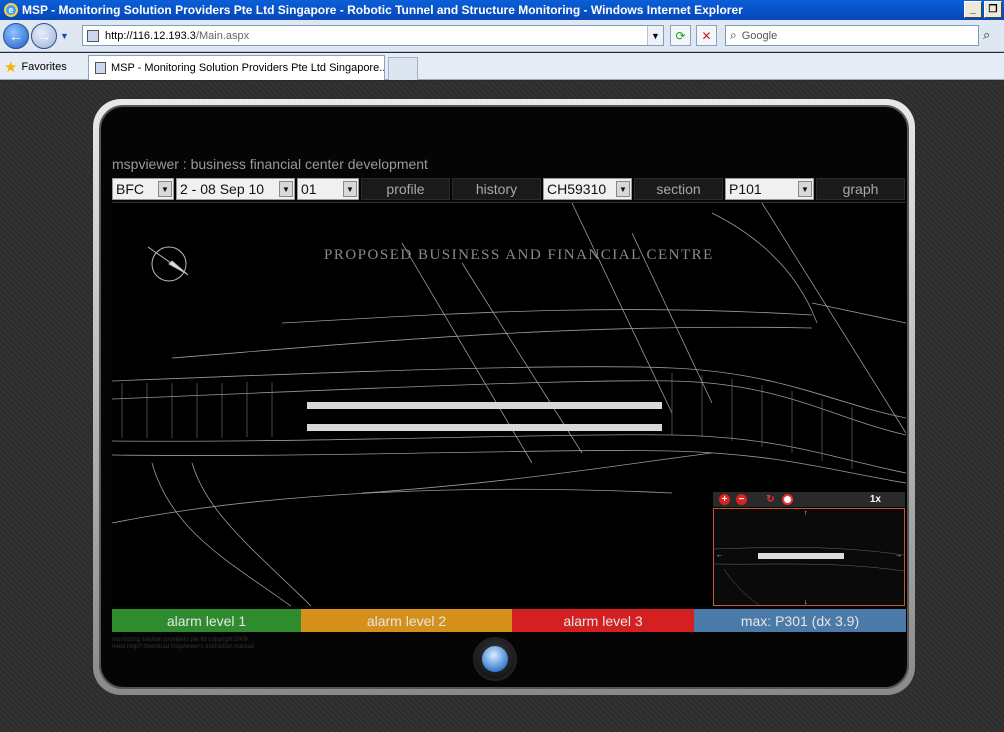 This screenshot has width=1004, height=732. I want to click on alarm-level-3: alarm level 3, so click(603, 620).